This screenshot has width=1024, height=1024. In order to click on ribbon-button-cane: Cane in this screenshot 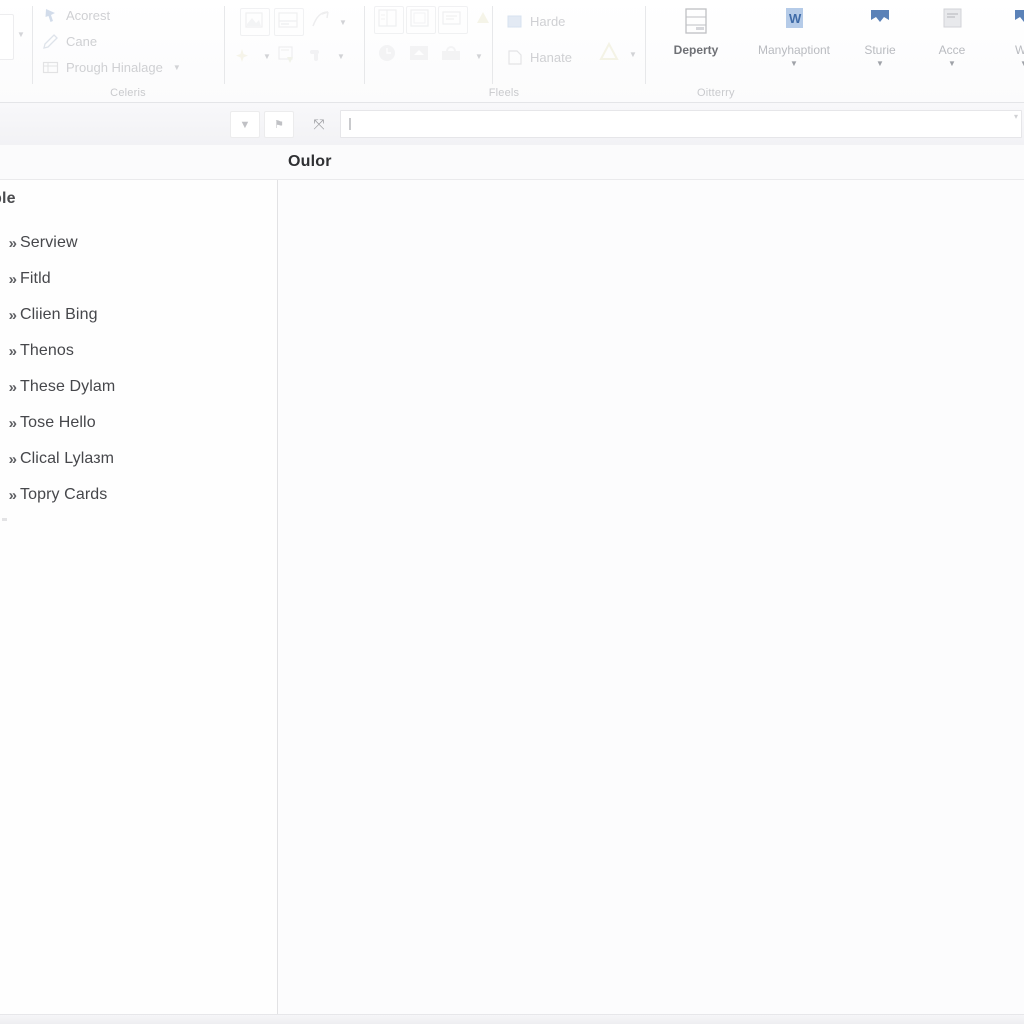, I will do `click(69, 41)`.